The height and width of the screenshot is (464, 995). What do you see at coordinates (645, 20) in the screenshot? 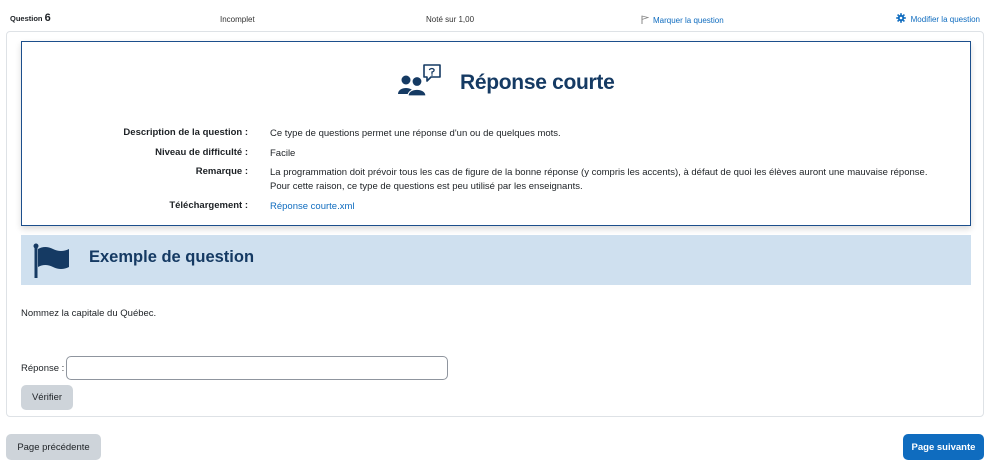
I see `flag-icon` at bounding box center [645, 20].